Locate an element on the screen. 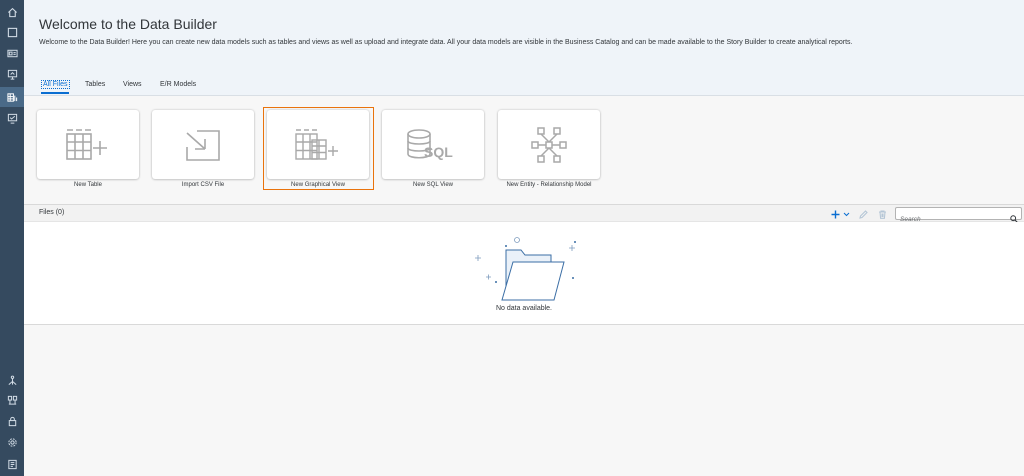 The height and width of the screenshot is (476, 1024). tab-er-models: E/R Models is located at coordinates (178, 84).